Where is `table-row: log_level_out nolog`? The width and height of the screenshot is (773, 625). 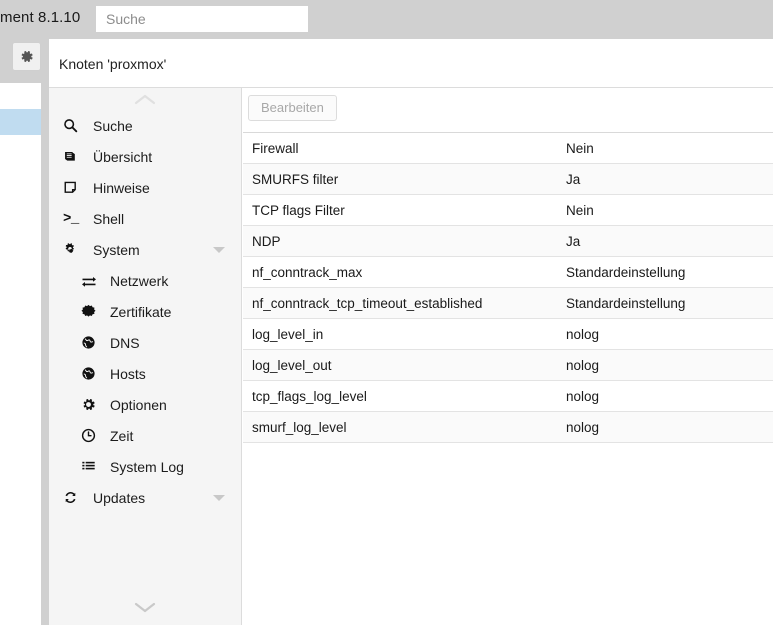 table-row: log_level_out nolog is located at coordinates (508, 365).